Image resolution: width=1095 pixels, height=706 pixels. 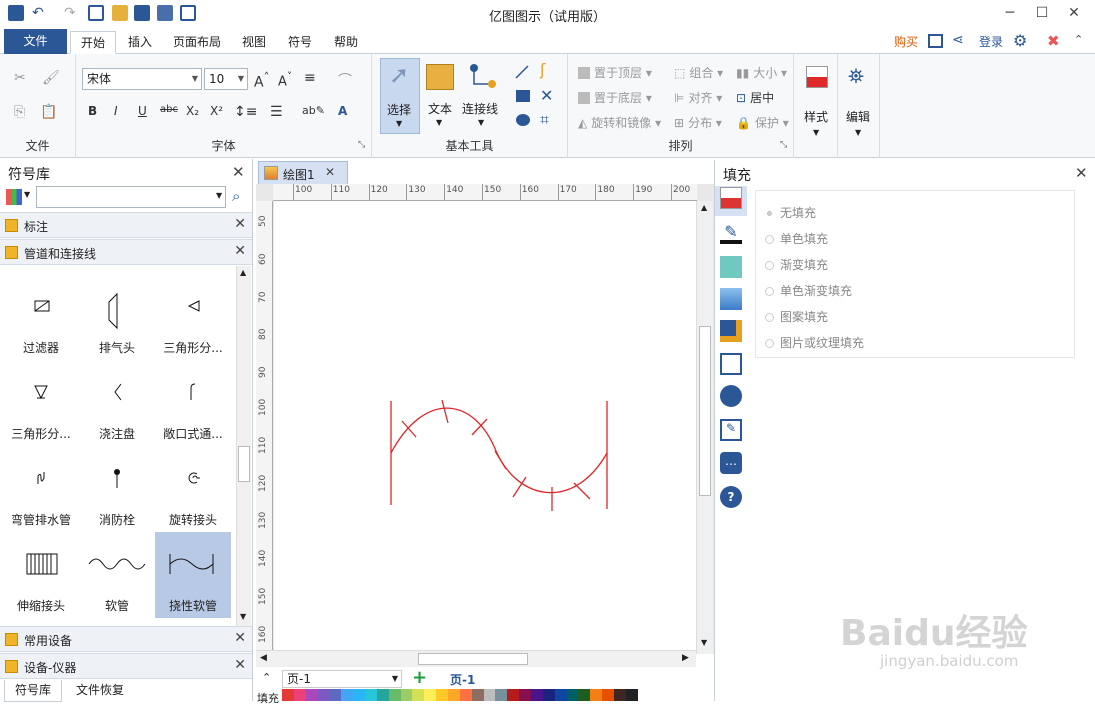 I want to click on cut-icon: ✂, so click(x=20, y=78).